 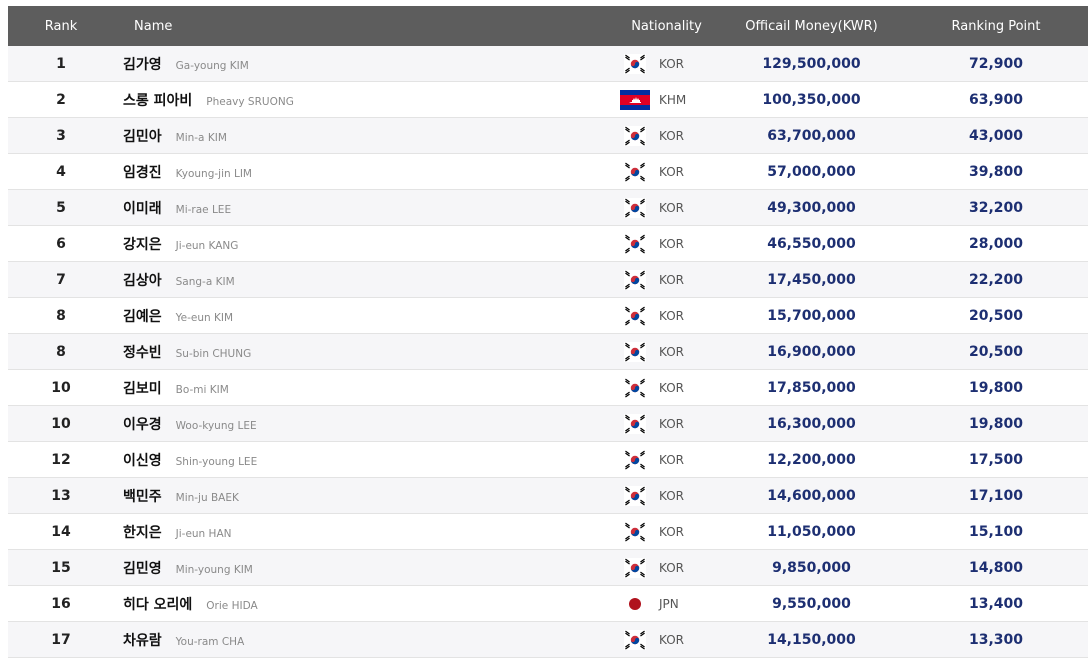 I want to click on table-row: 5 이미래 Mi-rae LEE KOR 49,300,000 32,200, so click(x=548, y=208).